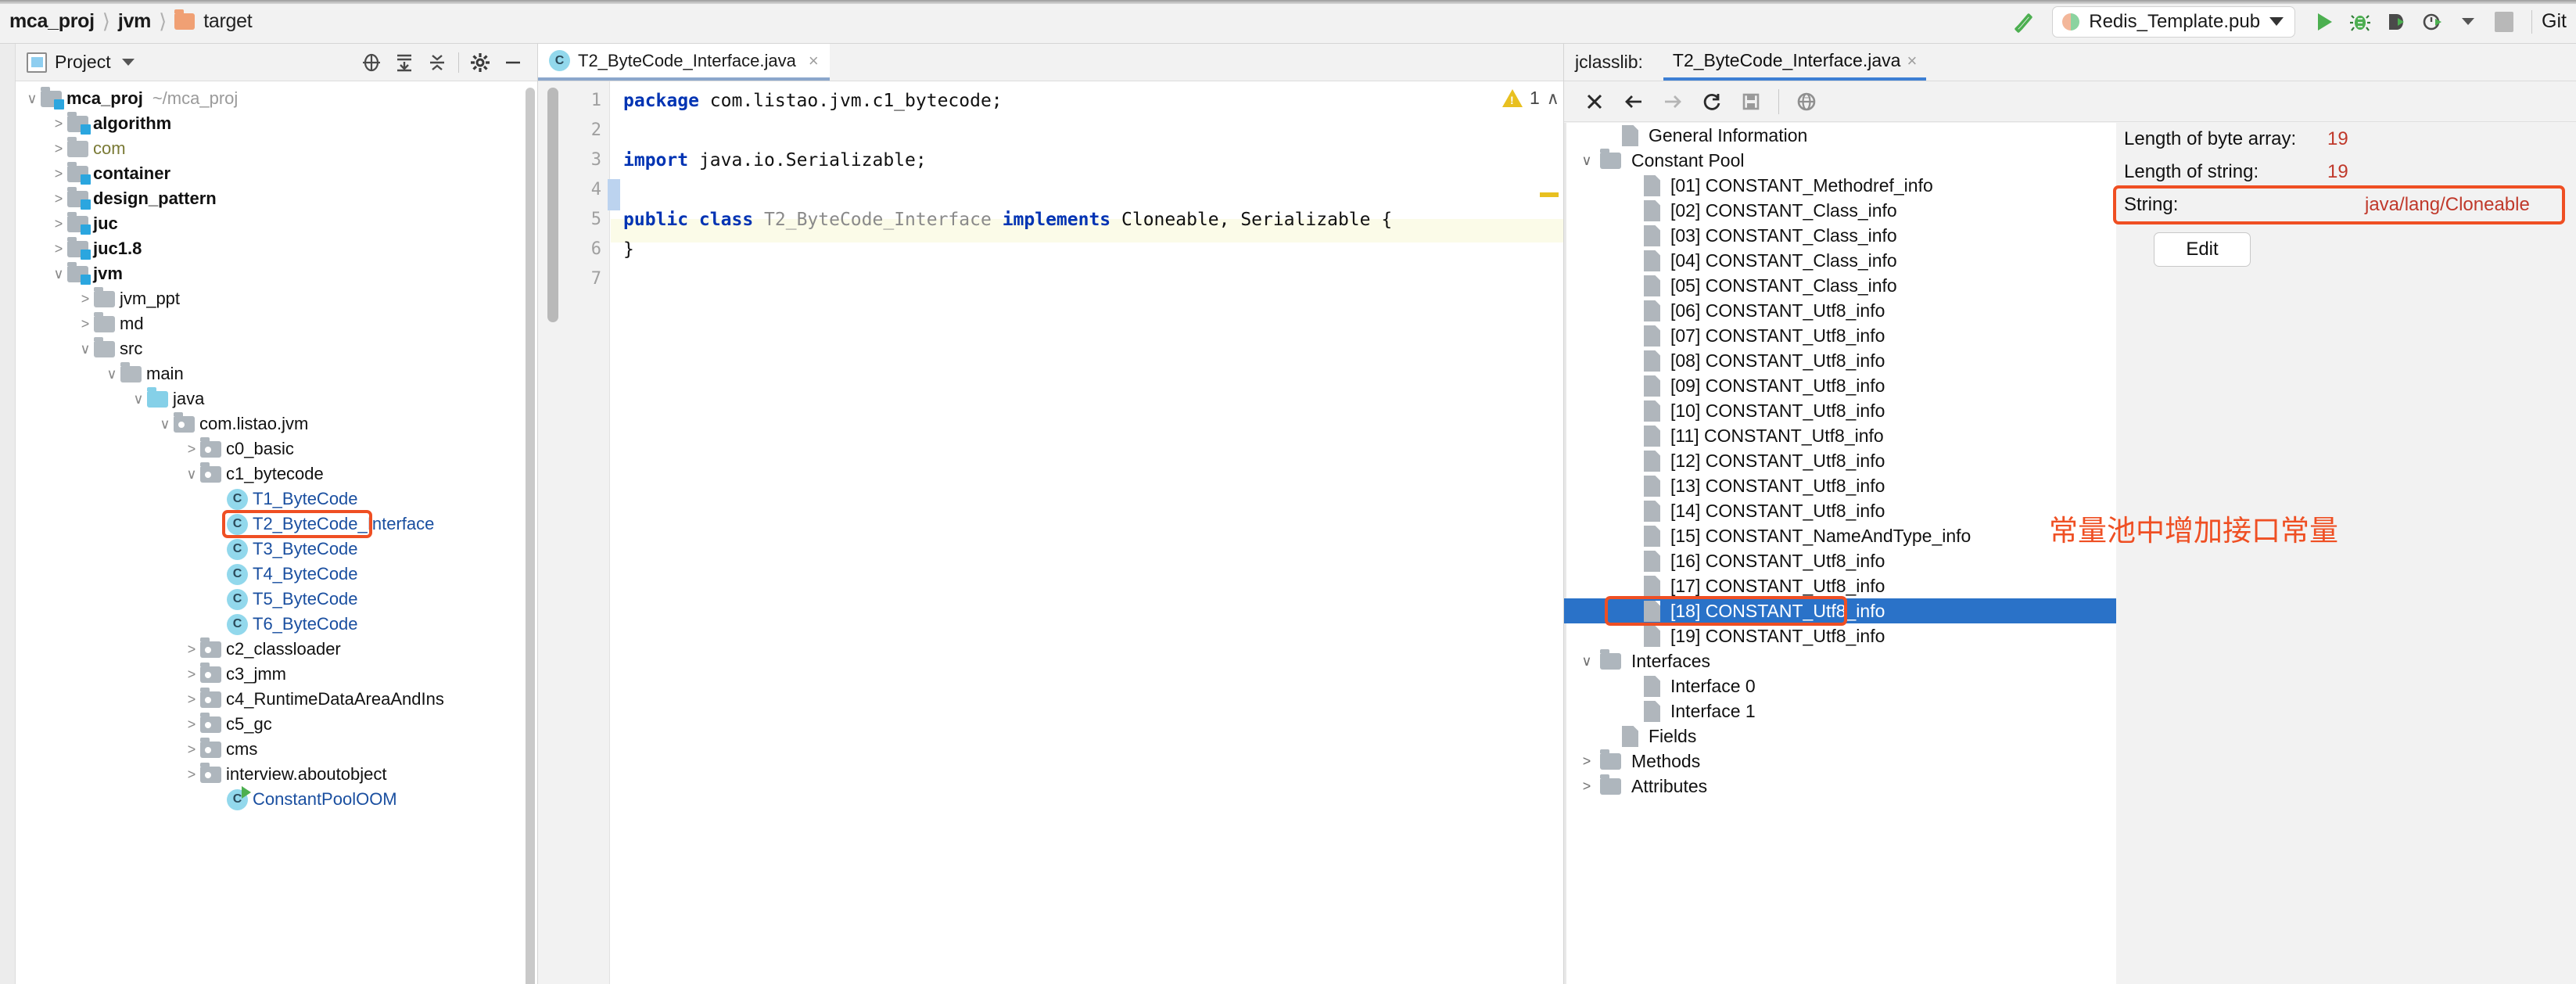  What do you see at coordinates (1553, 98) in the screenshot?
I see `previous-problem-icon: ∧` at bounding box center [1553, 98].